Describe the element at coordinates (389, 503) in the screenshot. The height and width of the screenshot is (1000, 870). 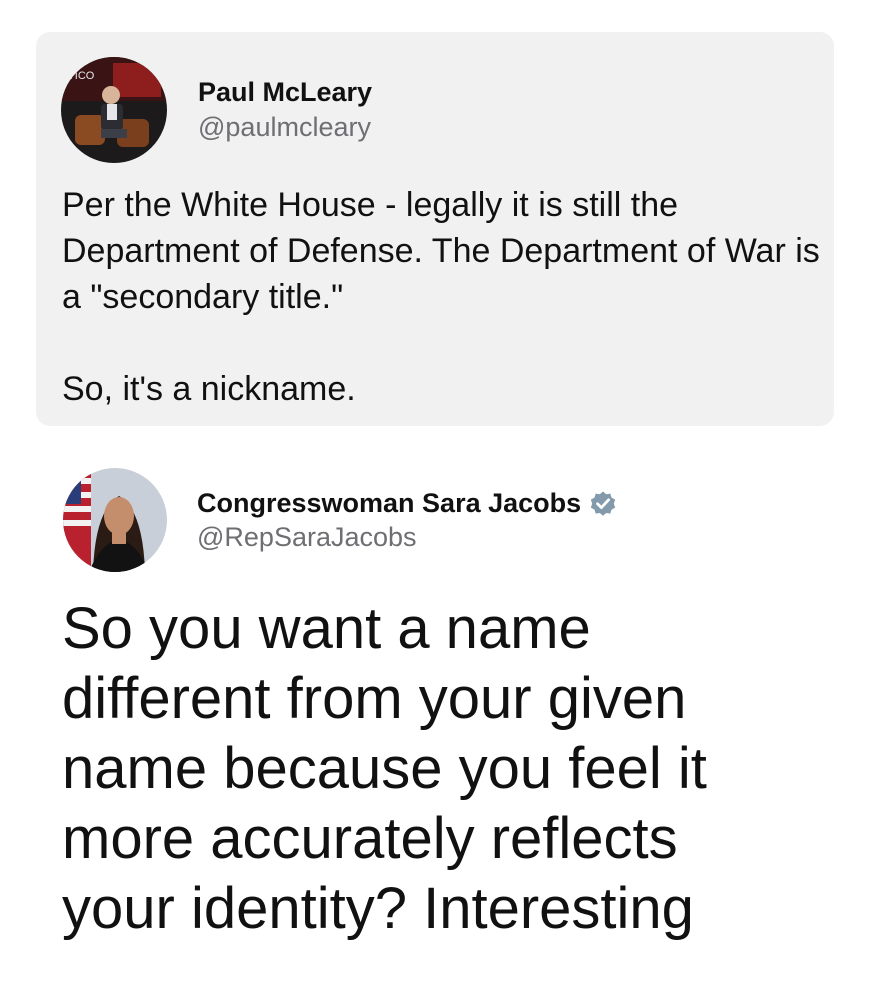
I see `main-author-name: Congresswoman Sara Jacobs` at that location.